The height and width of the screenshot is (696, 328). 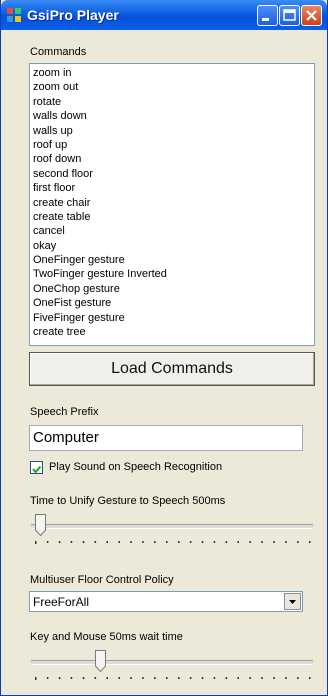 I want to click on command-item: rotate, so click(x=173, y=102).